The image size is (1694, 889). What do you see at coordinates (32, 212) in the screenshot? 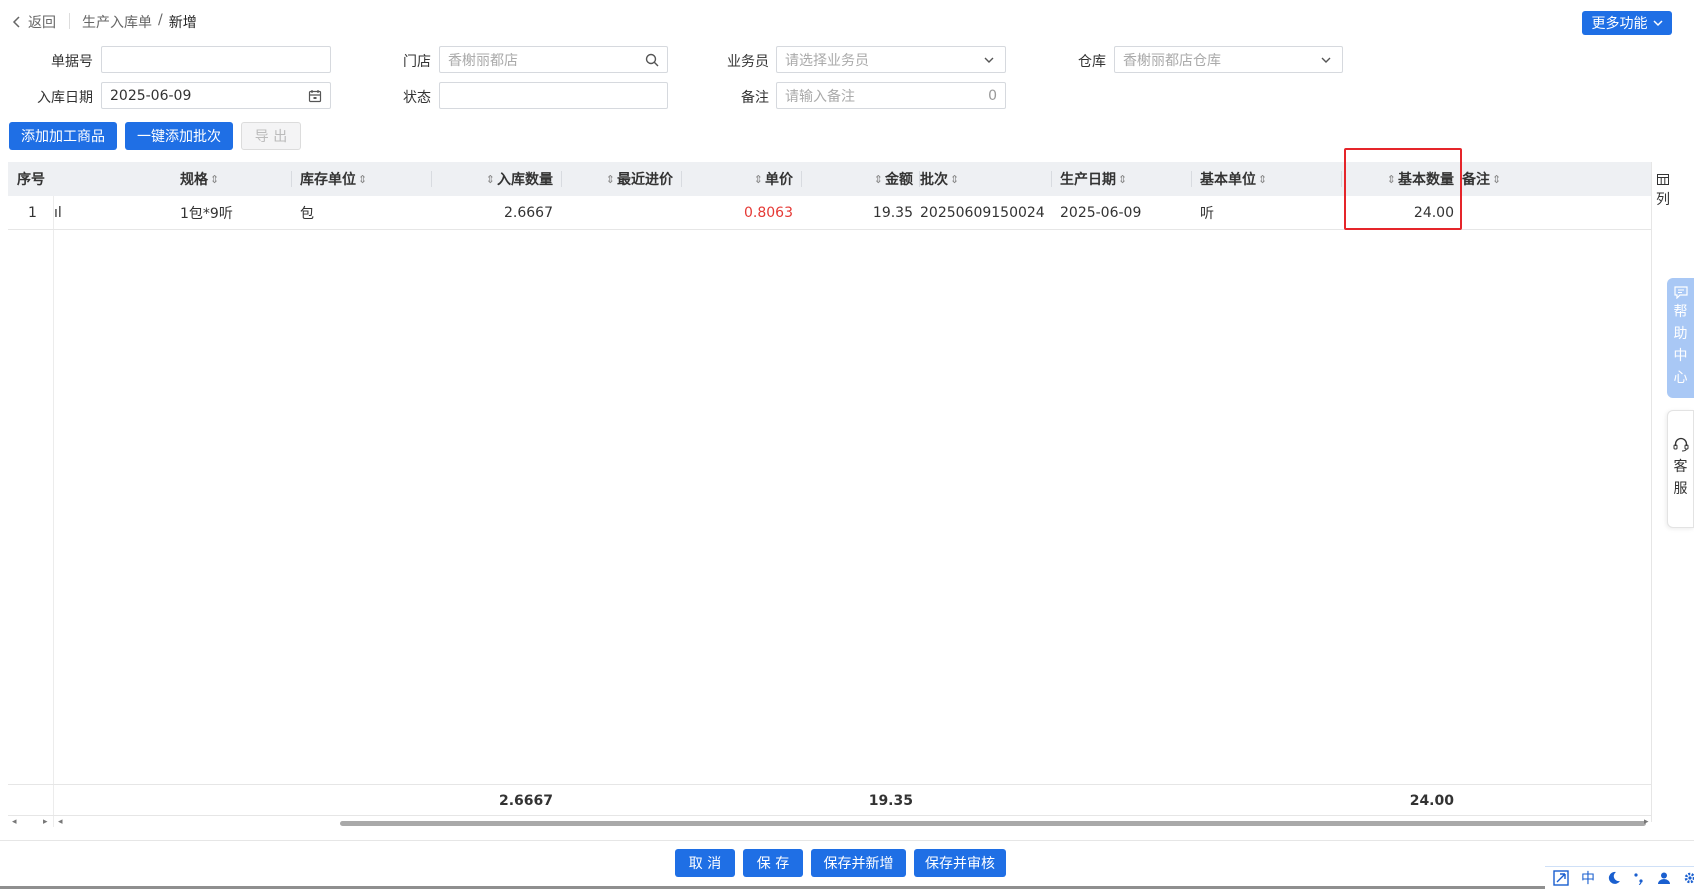
I see `cell-seq: 1` at bounding box center [32, 212].